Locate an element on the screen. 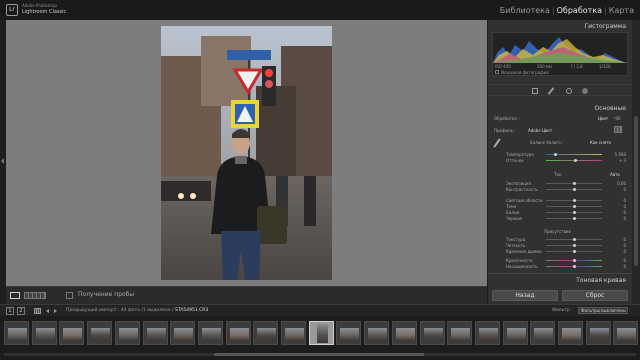 This screenshot has height=360, width=640. contrast-value: 0 is located at coordinates (624, 189).